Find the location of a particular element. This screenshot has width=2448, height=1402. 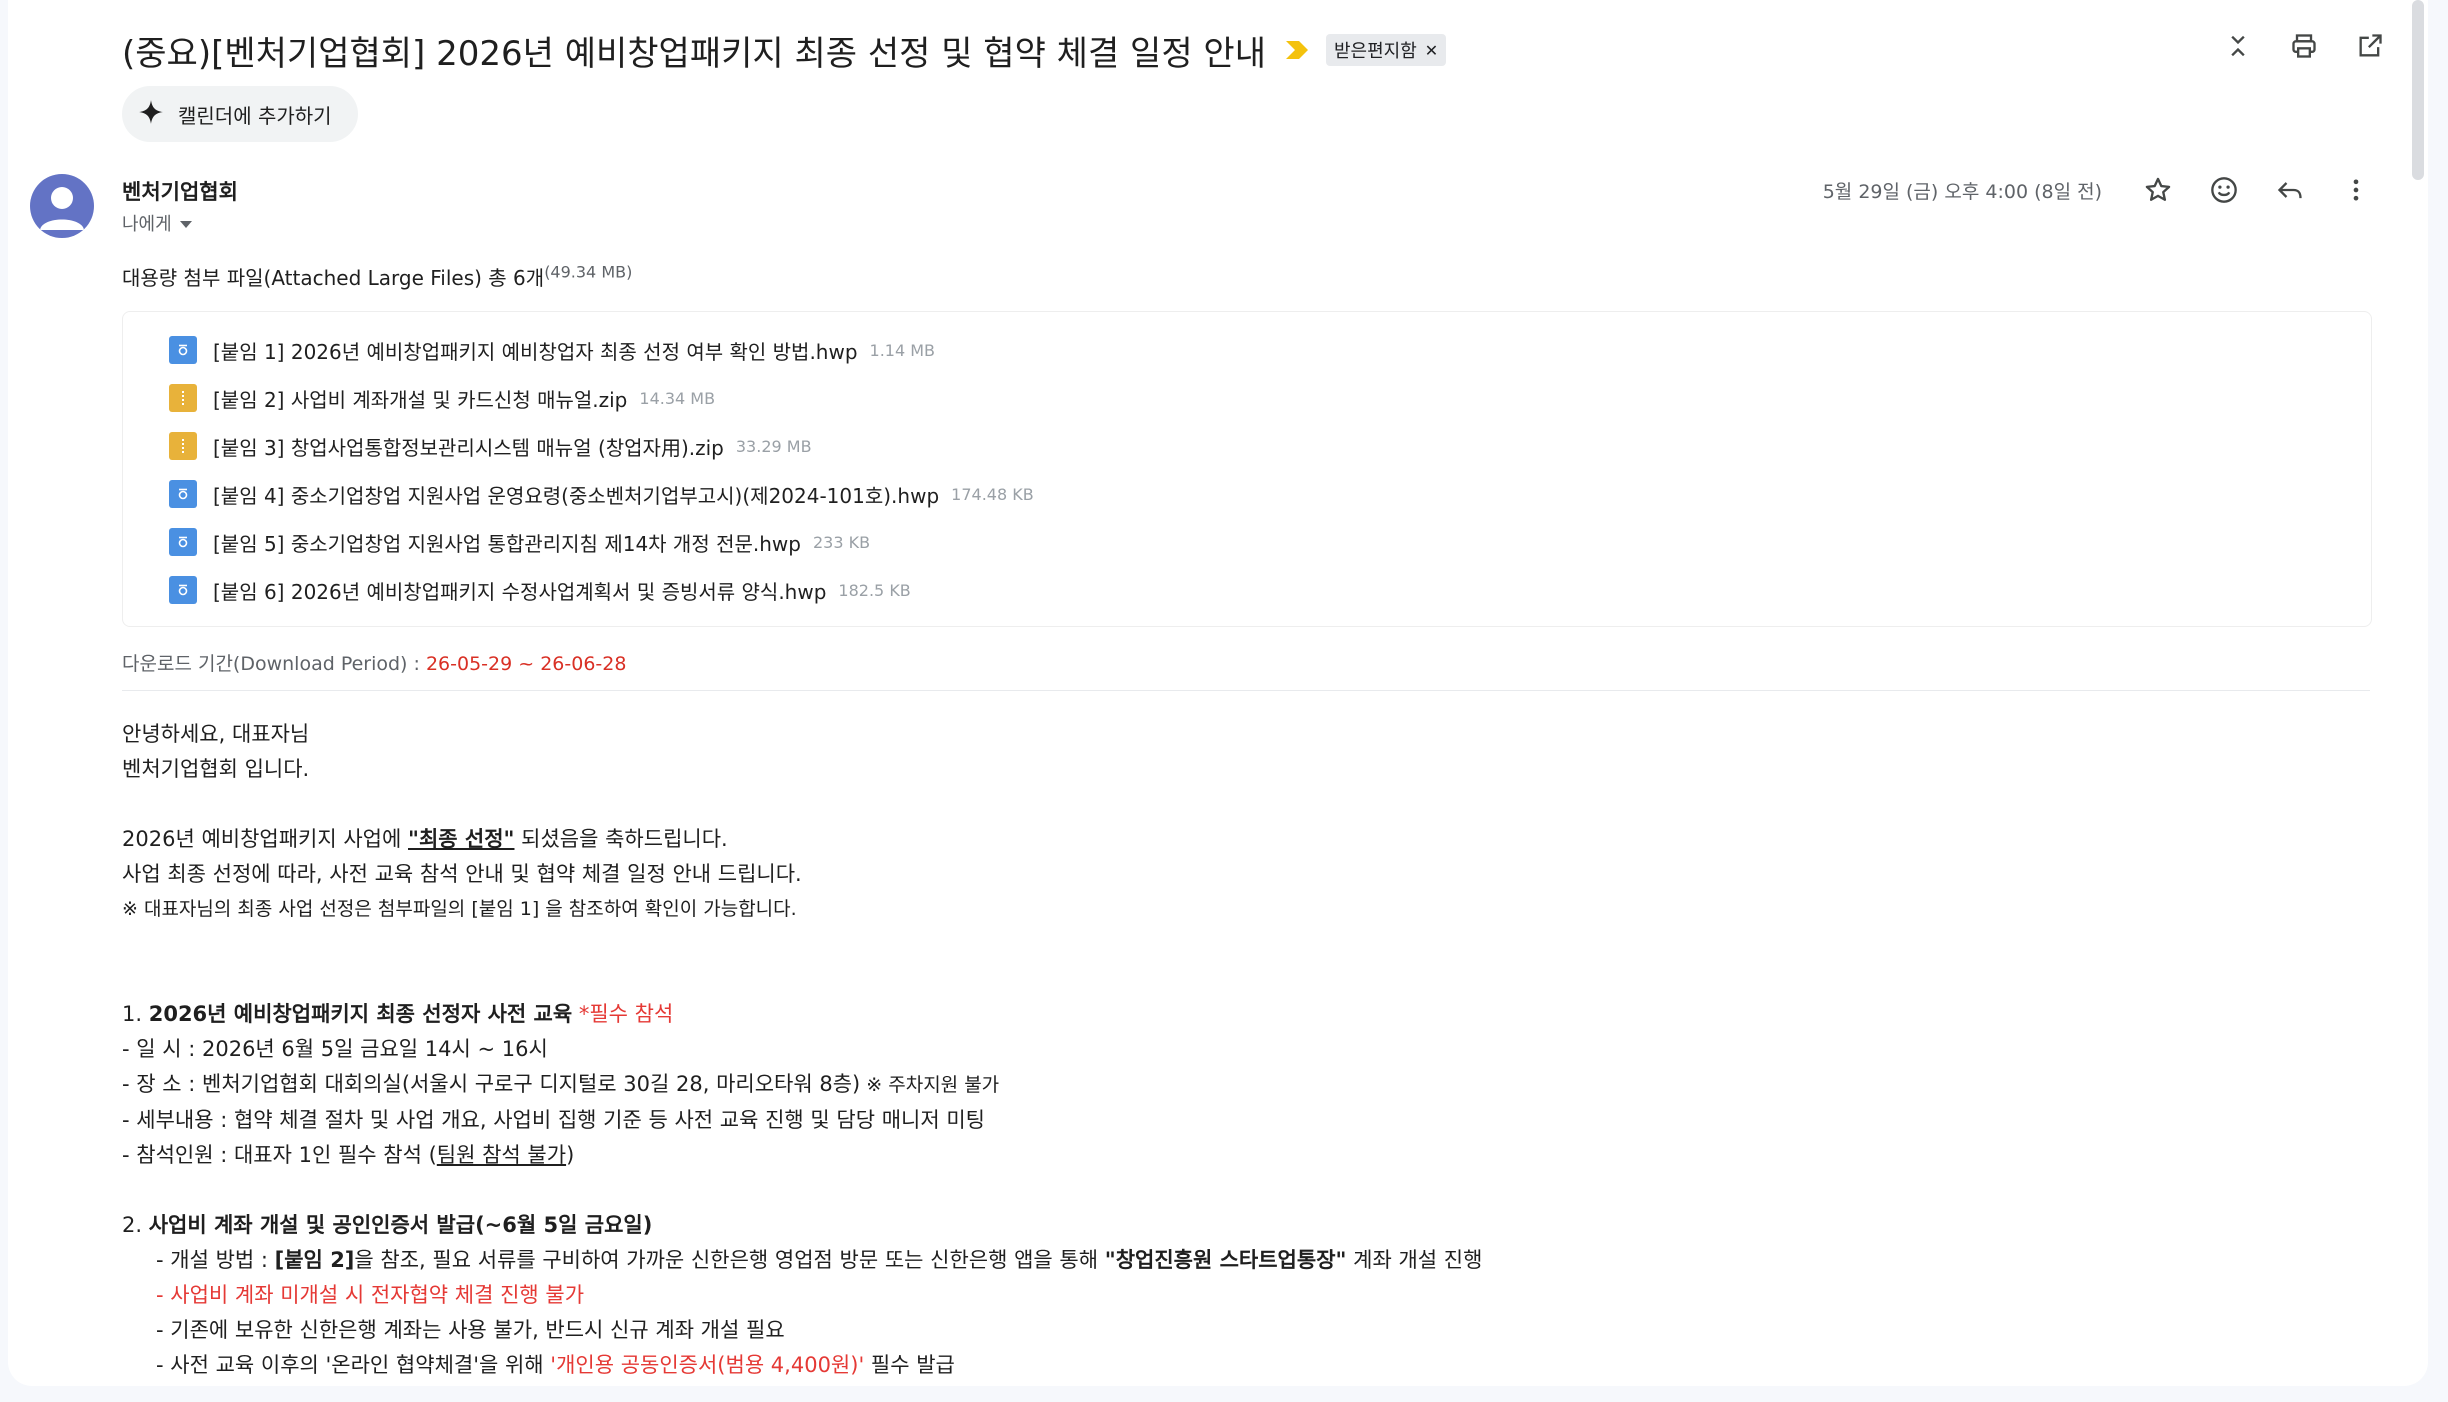

attachment-name: [붙임 2] 사업비 계좌개설 및 카드신청 매뉴얼.zip is located at coordinates (420, 398).